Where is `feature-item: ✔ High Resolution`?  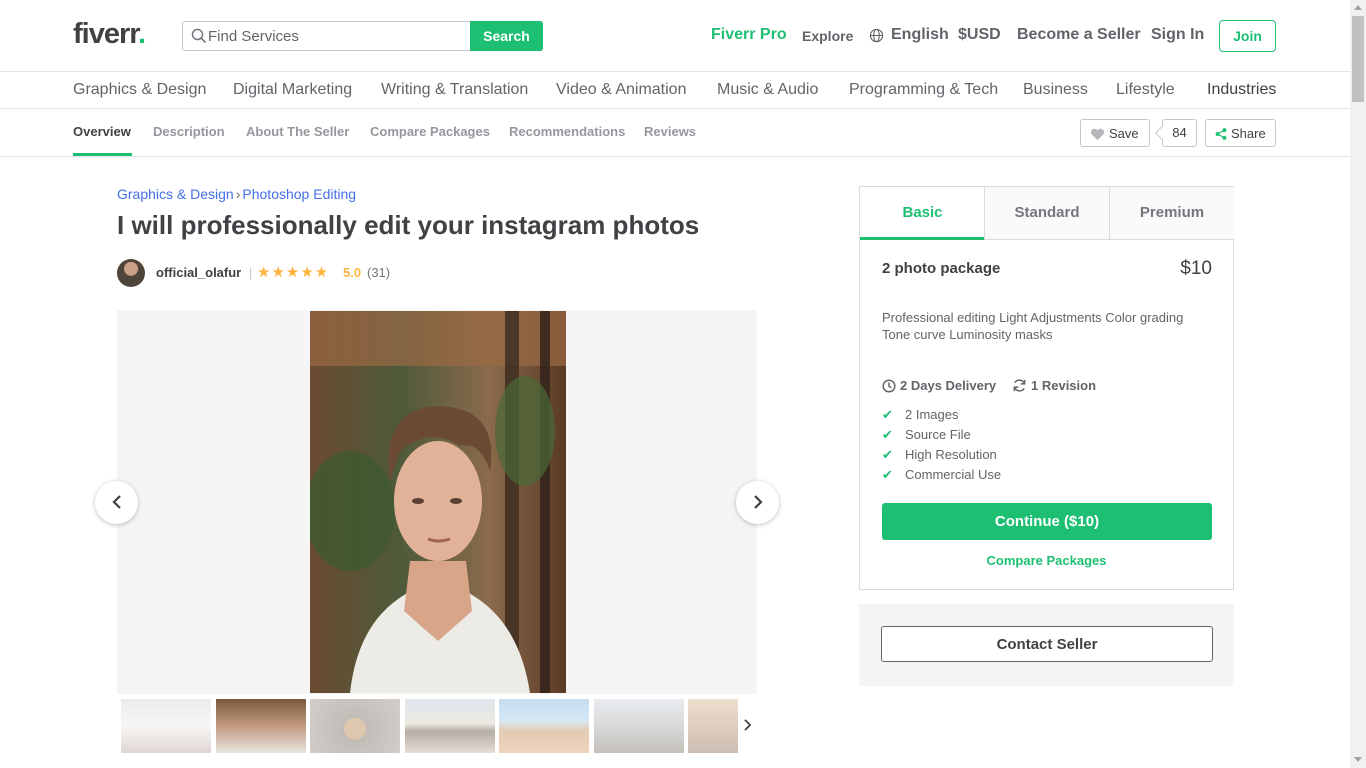 feature-item: ✔ High Resolution is located at coordinates (941, 456).